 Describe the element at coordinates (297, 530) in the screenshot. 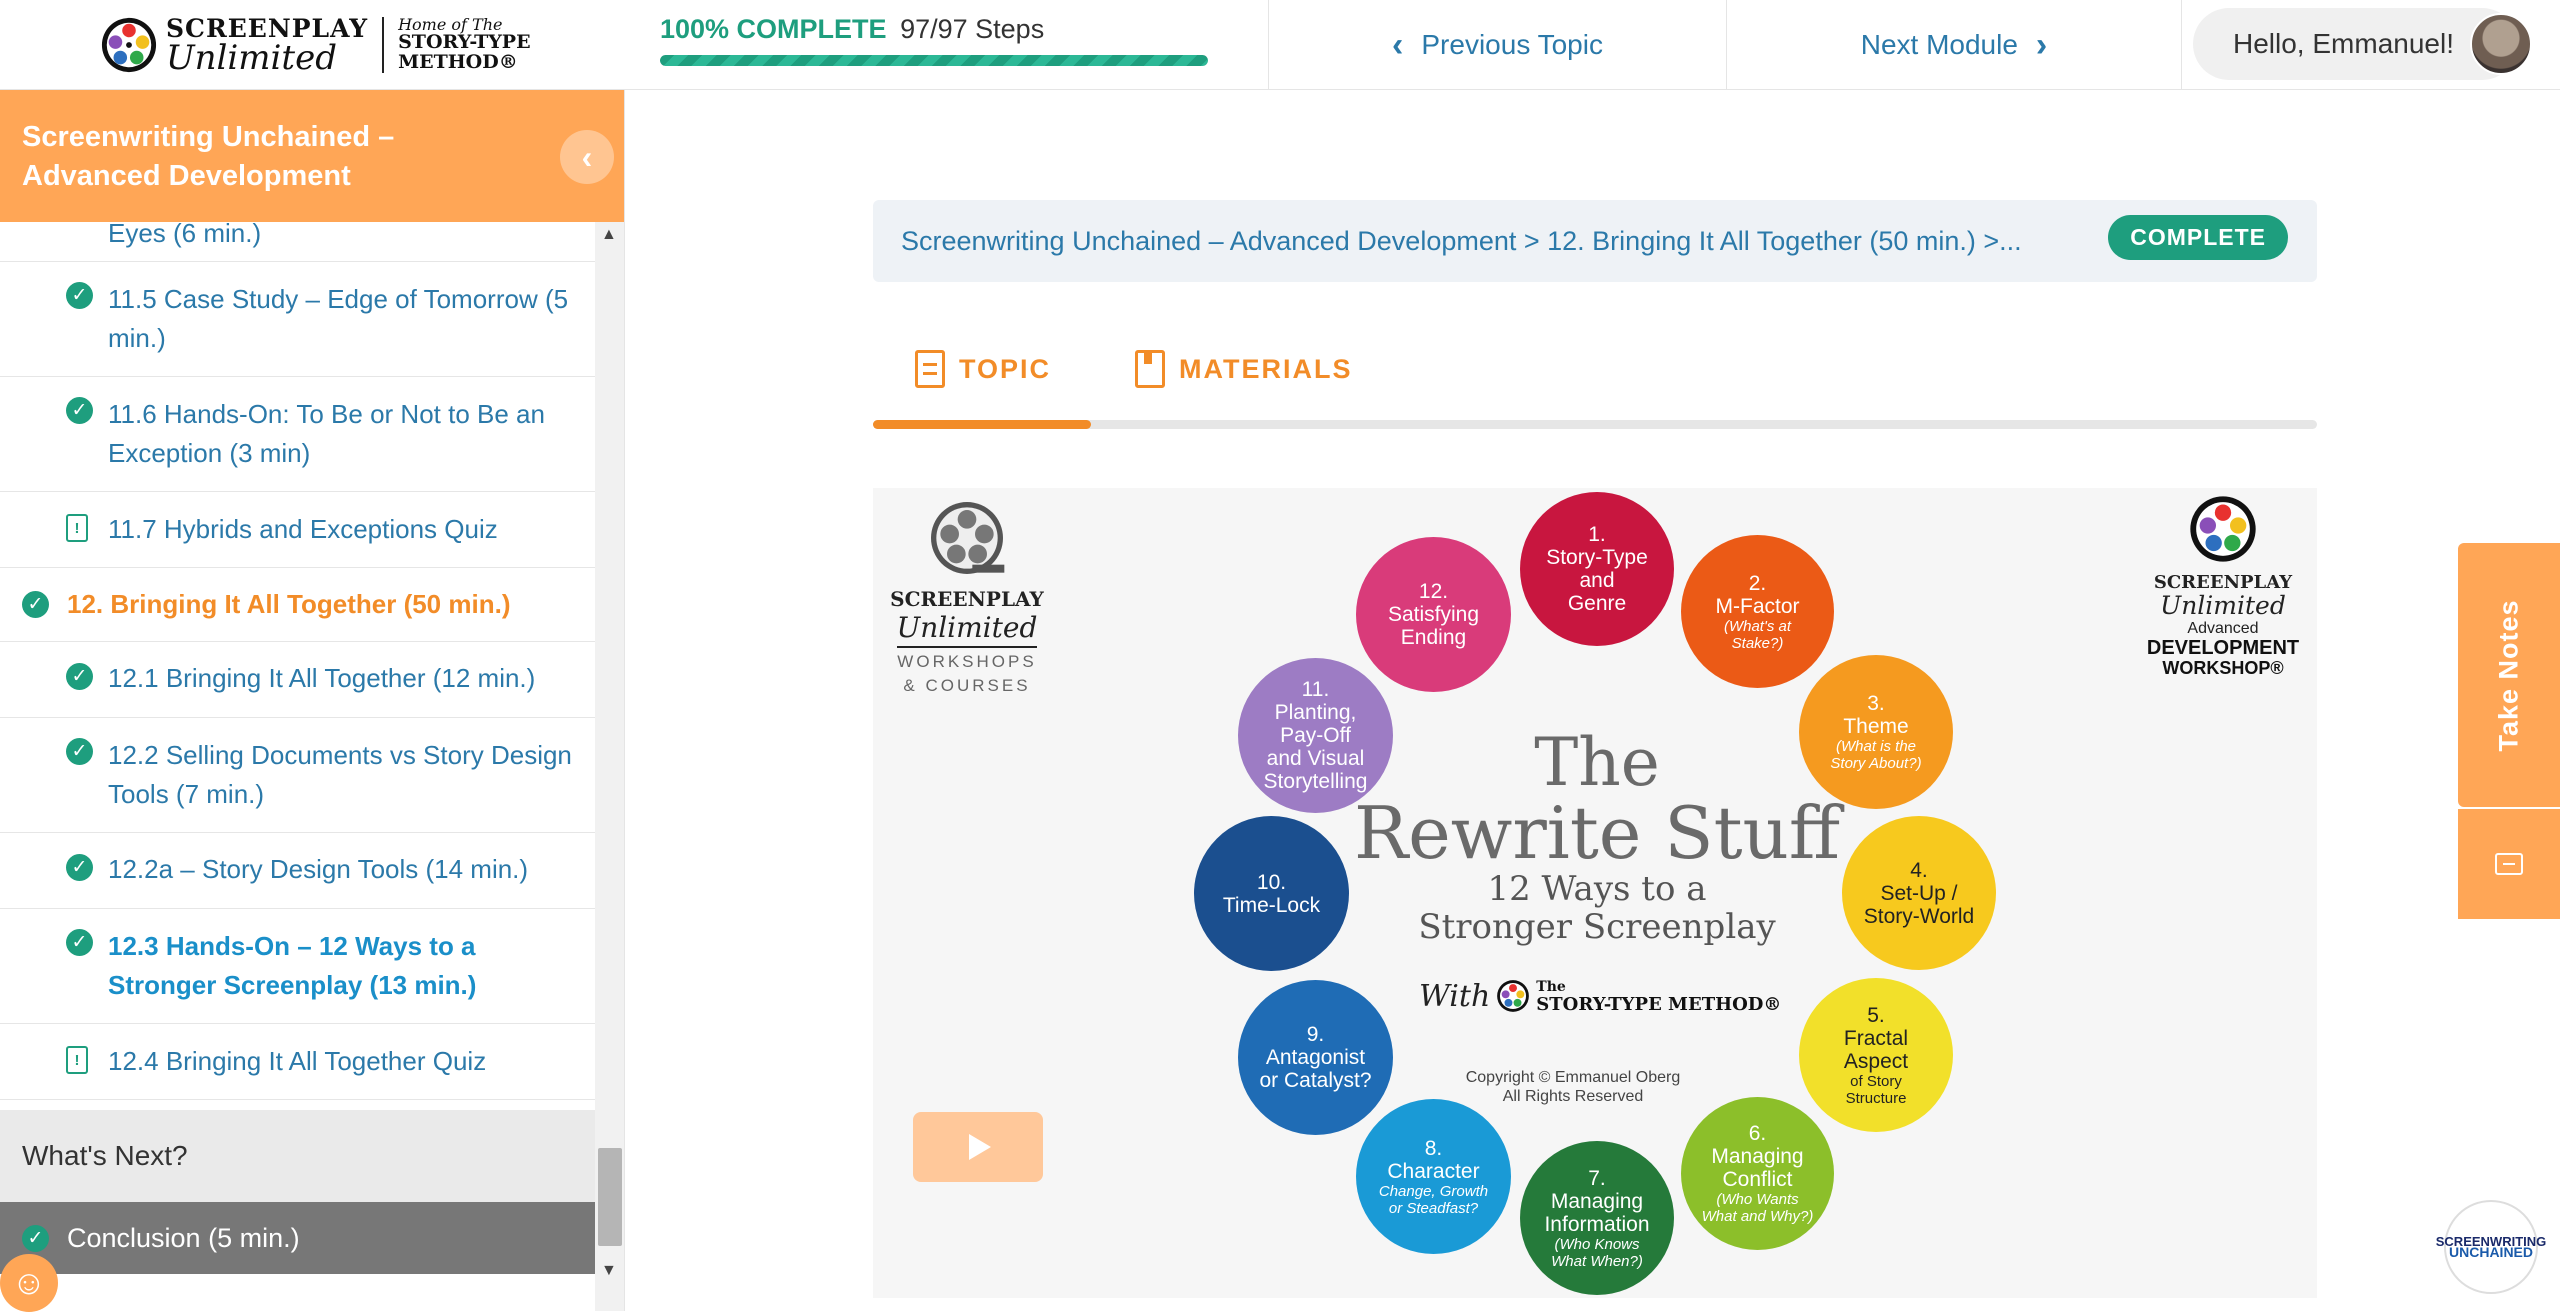

I see `list-item: ! 11.7 Hybrids and Exceptions Quiz` at that location.